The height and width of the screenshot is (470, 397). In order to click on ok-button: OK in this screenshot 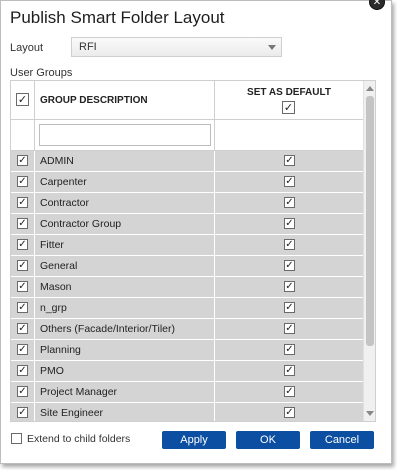, I will do `click(268, 440)`.